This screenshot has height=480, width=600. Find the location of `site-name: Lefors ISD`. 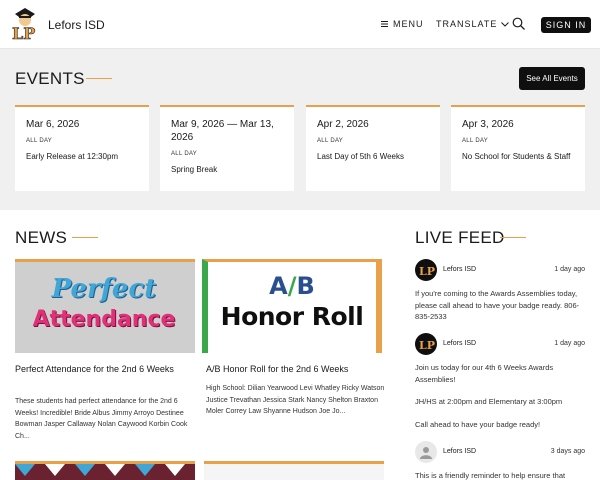

site-name: Lefors ISD is located at coordinates (76, 25).